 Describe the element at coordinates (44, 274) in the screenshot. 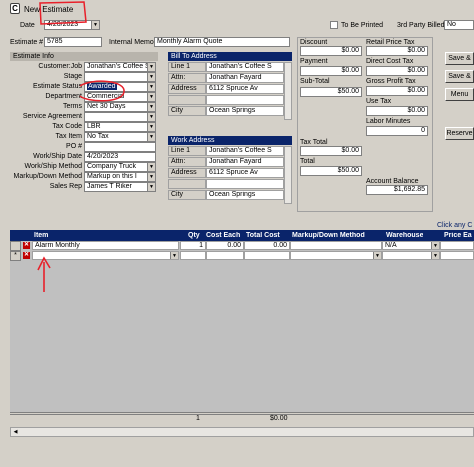

I see `annotation-arrow` at that location.